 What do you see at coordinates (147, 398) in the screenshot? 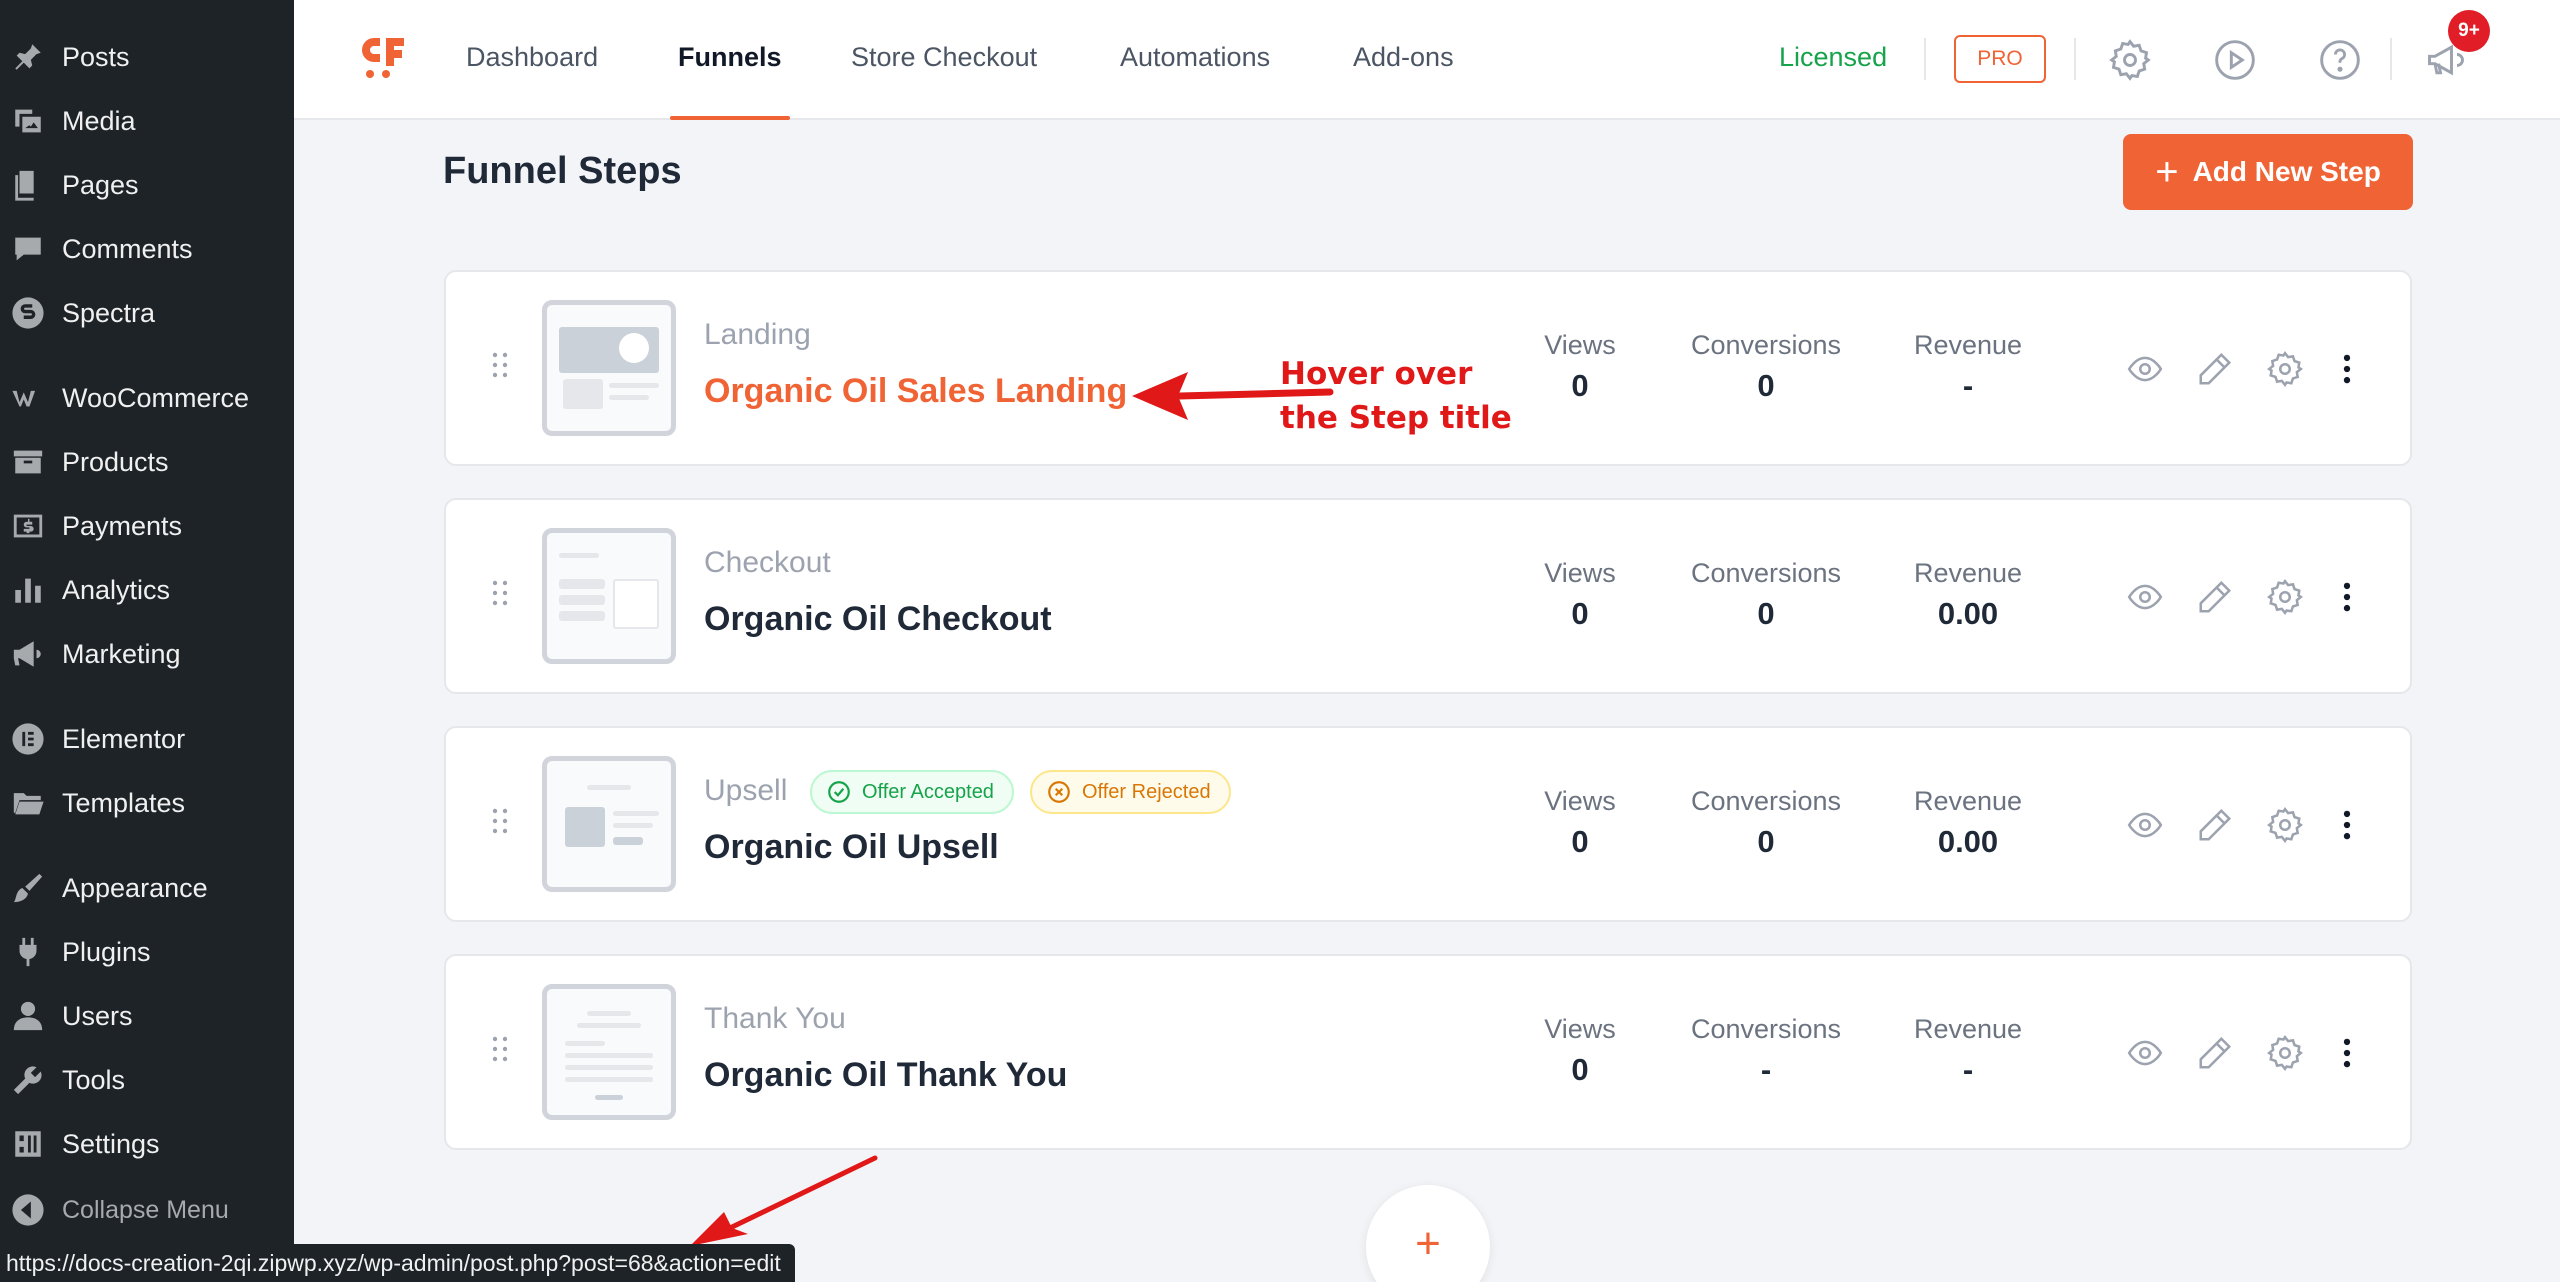
I see `sidebar-item-woocommerce: WooCommerce` at bounding box center [147, 398].